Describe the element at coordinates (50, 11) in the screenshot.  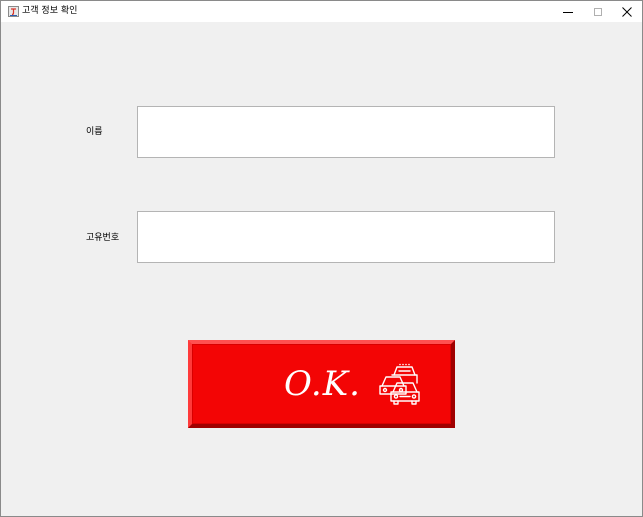
I see `window-title: 고객 정보 확인` at that location.